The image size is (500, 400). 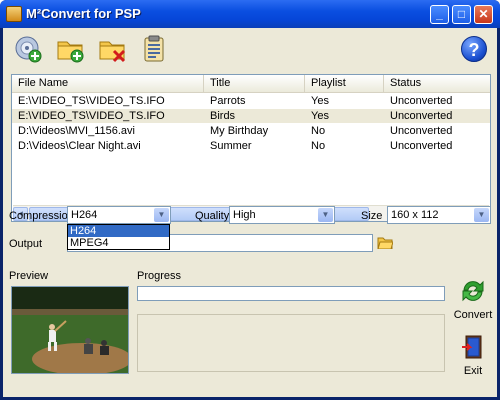 What do you see at coordinates (344, 83) in the screenshot?
I see `column-playlist: Playlist` at bounding box center [344, 83].